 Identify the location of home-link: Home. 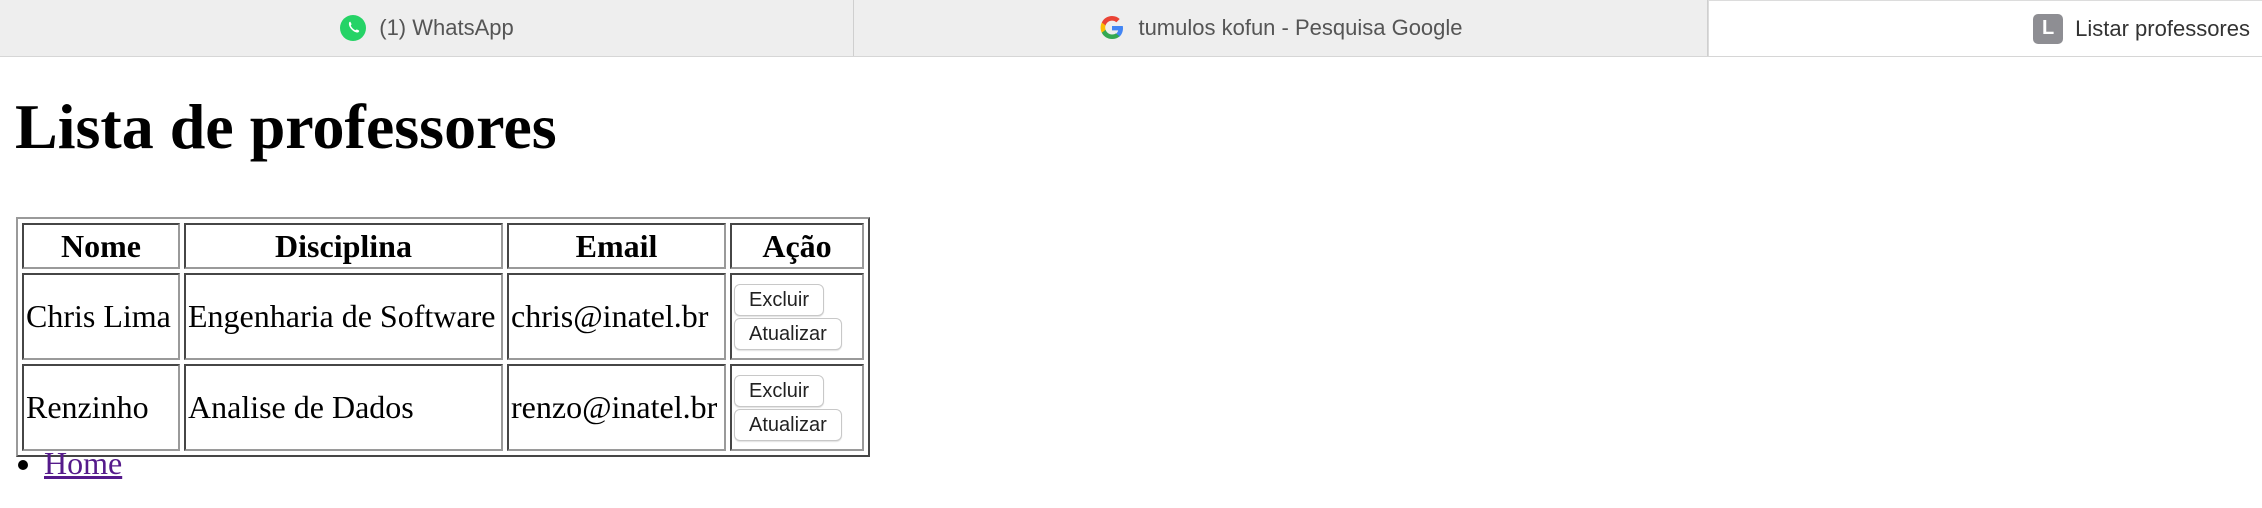
(83, 463).